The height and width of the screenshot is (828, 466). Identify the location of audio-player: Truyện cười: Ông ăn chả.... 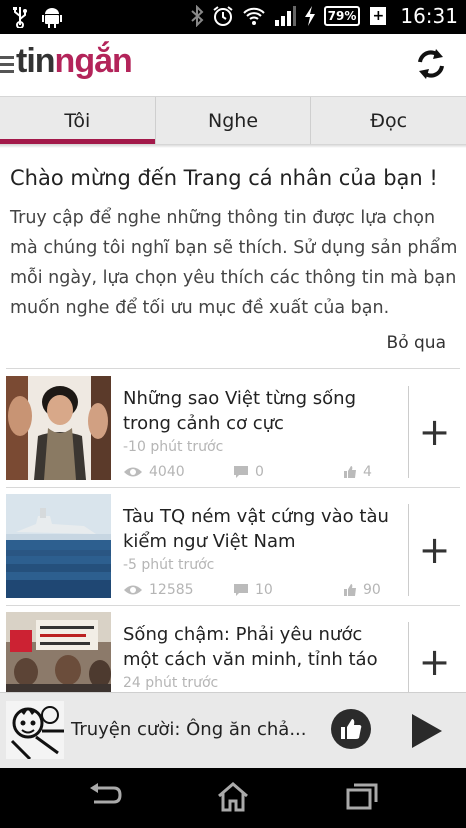
(233, 730).